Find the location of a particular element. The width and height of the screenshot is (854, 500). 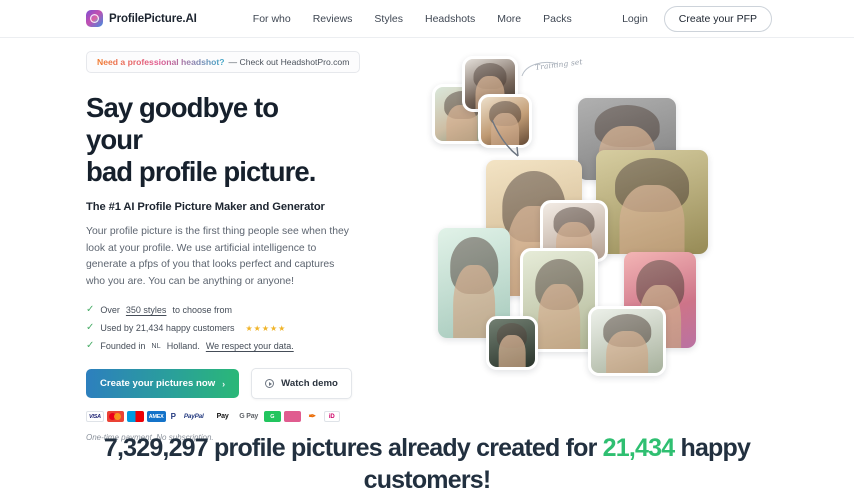

nav-actions: Login Create your PFP is located at coordinates (697, 18).